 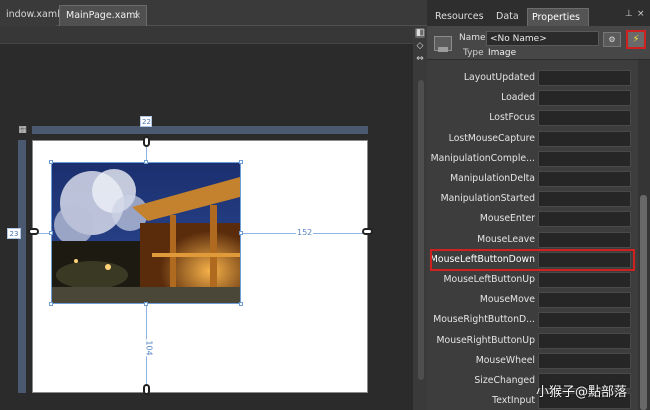 What do you see at coordinates (241, 162) in the screenshot?
I see `resize-handle-top-right` at bounding box center [241, 162].